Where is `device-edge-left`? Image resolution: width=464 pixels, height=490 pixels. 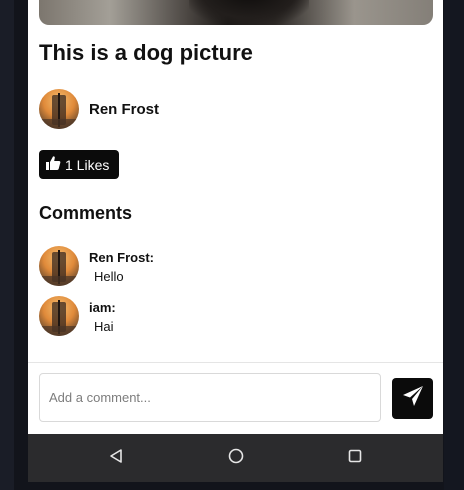
device-edge-left is located at coordinates (7, 245).